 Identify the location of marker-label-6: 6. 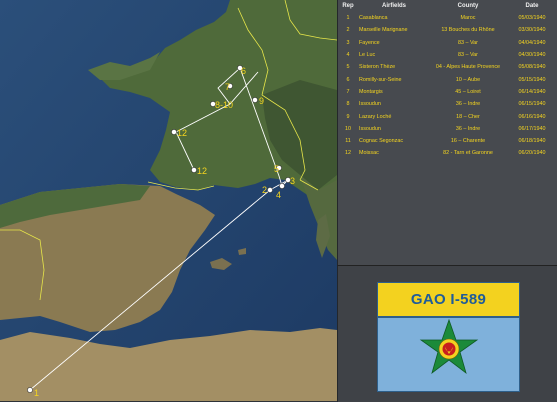
(243, 71).